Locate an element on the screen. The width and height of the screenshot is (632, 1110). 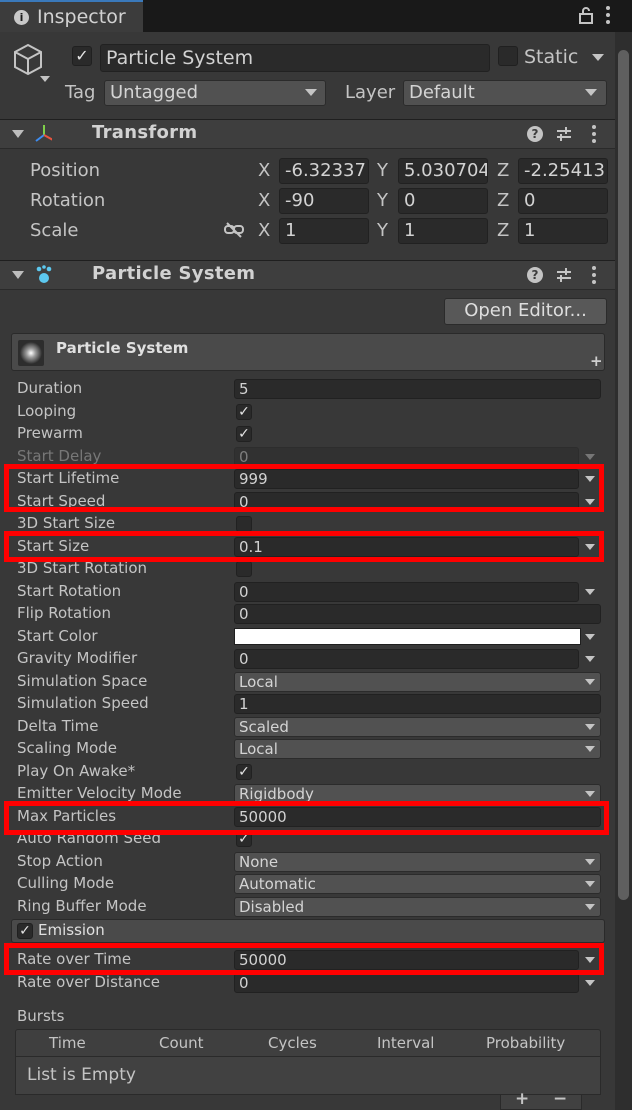
flip-rotation-field: 0 is located at coordinates (417, 614).